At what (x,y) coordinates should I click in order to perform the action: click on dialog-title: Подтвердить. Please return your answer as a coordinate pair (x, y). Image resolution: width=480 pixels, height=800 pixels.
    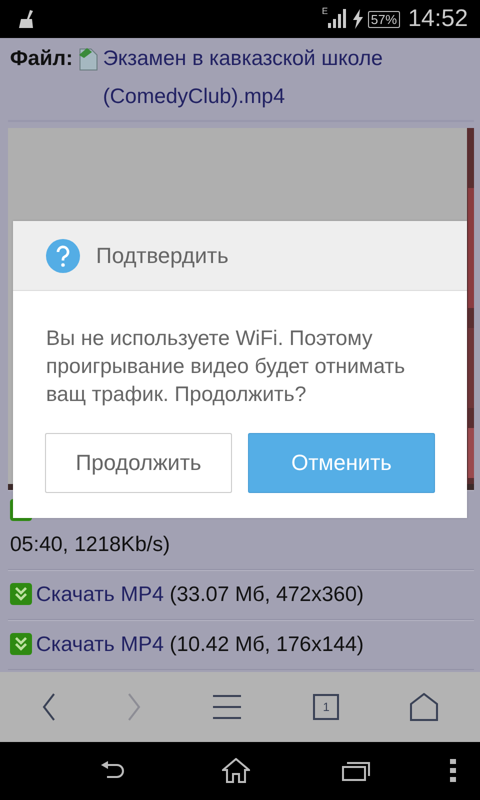
    Looking at the image, I should click on (162, 255).